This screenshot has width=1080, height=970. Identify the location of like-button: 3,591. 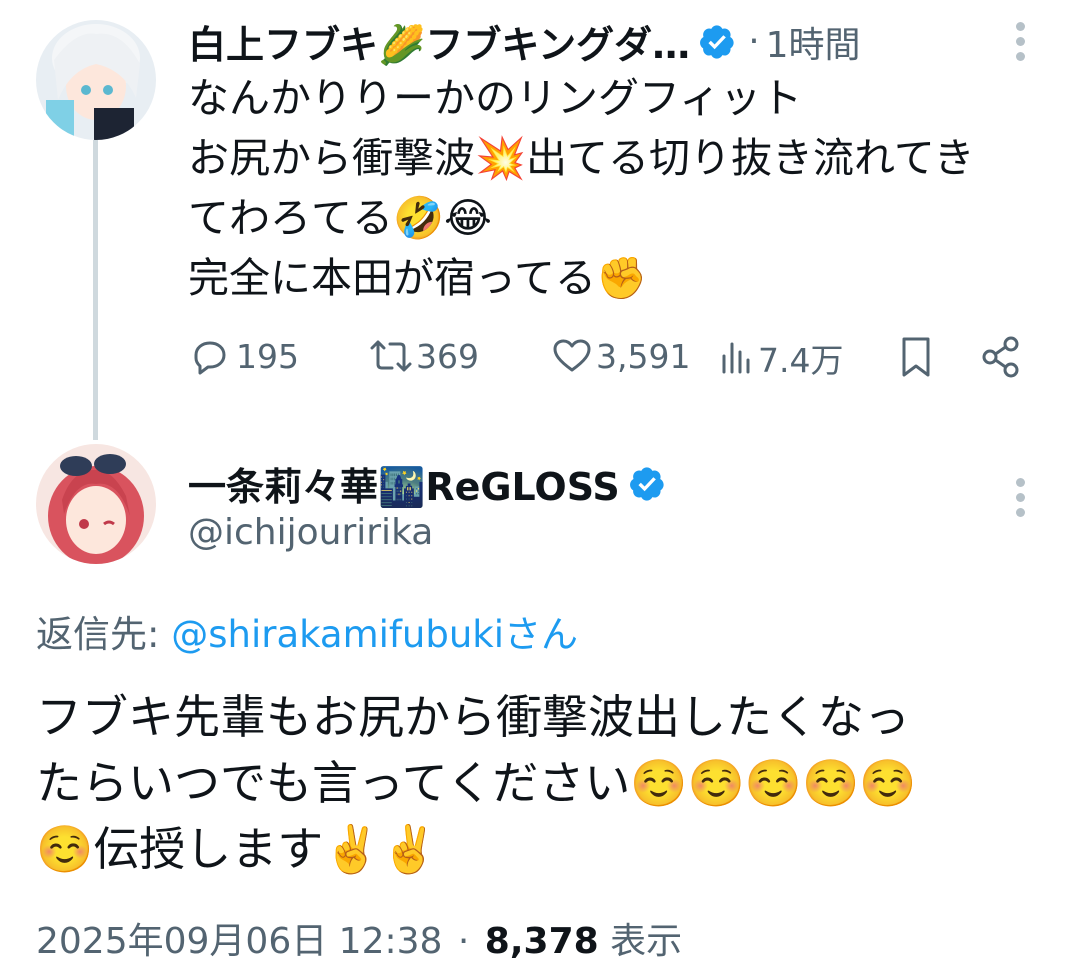
(620, 356).